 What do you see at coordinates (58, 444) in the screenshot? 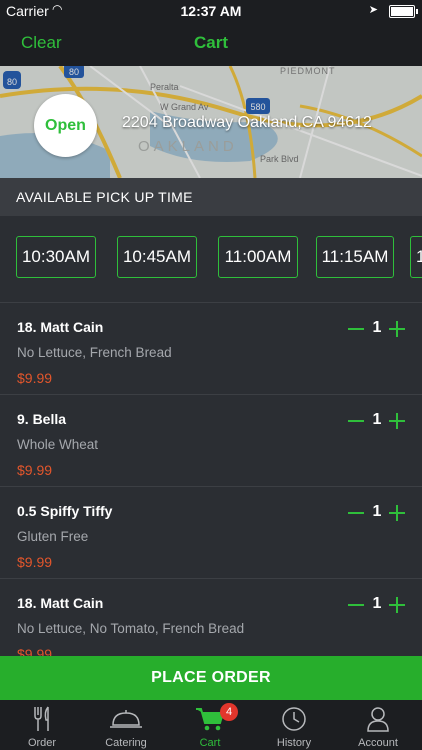
I see `item-options: Whole Wheat` at bounding box center [58, 444].